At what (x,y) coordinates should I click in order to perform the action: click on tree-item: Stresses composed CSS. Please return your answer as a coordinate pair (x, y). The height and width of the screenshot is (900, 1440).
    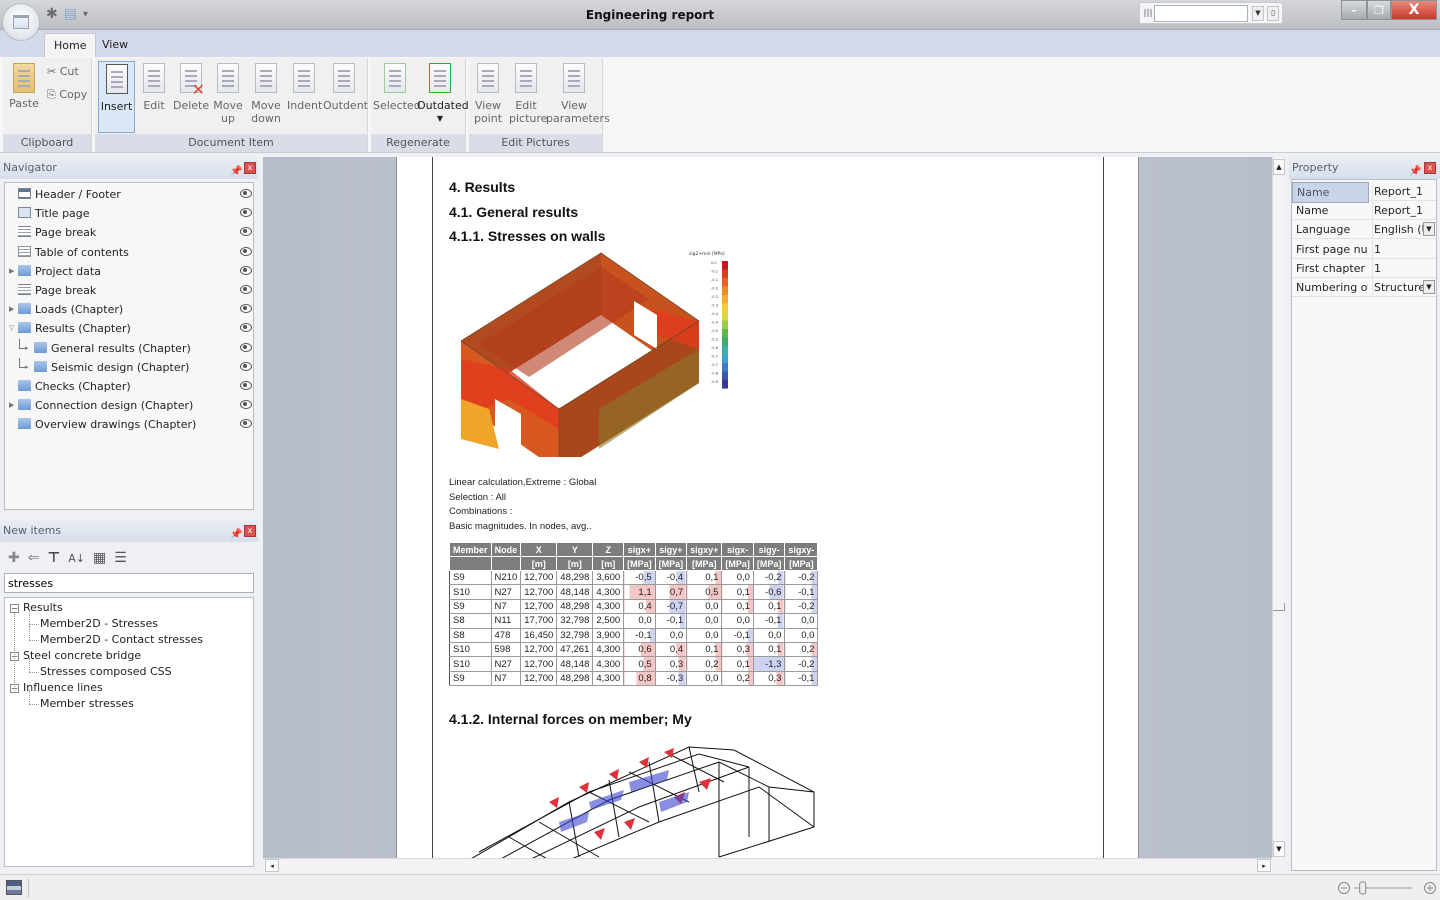
    Looking at the image, I should click on (106, 672).